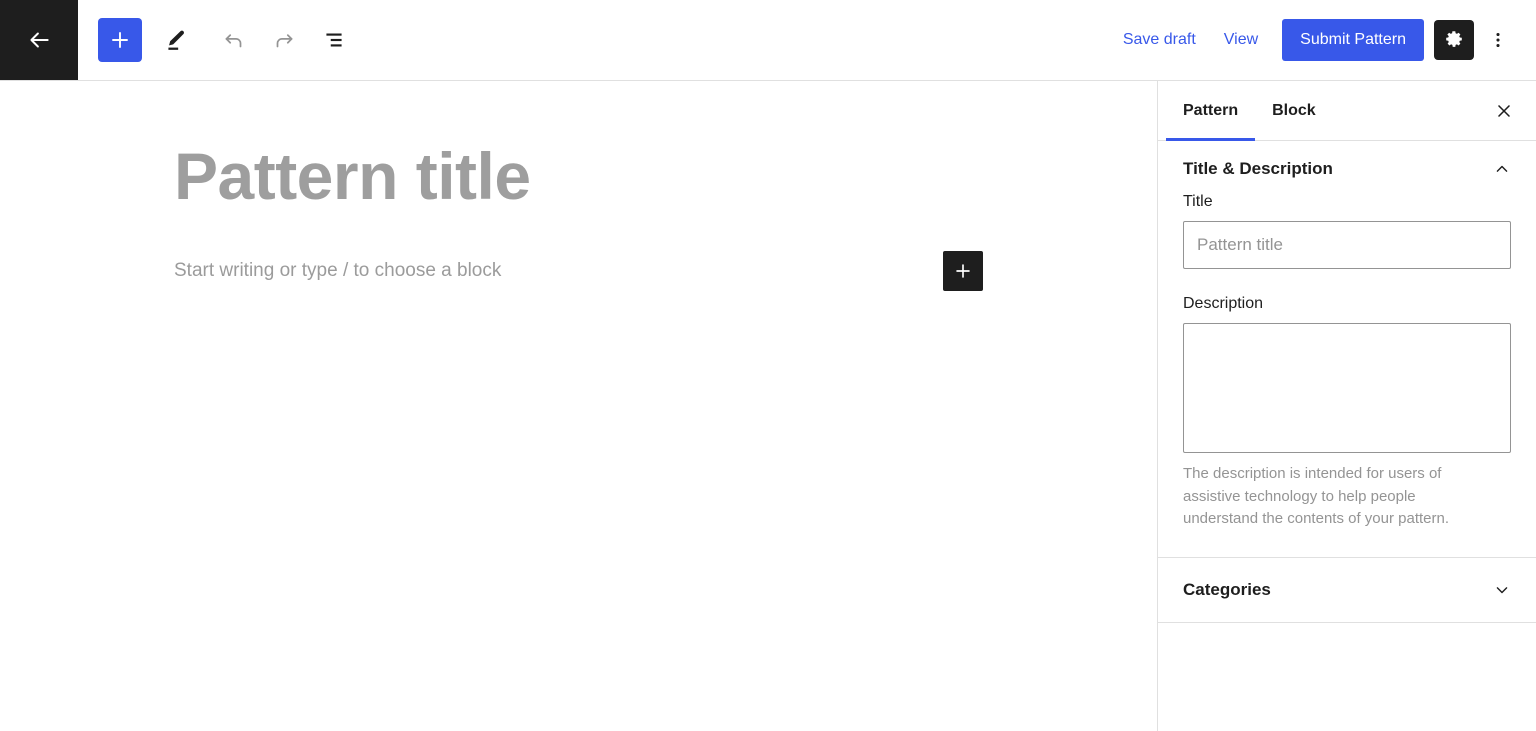 This screenshot has width=1536, height=731. I want to click on panel-categories-header: Categories, so click(1347, 590).